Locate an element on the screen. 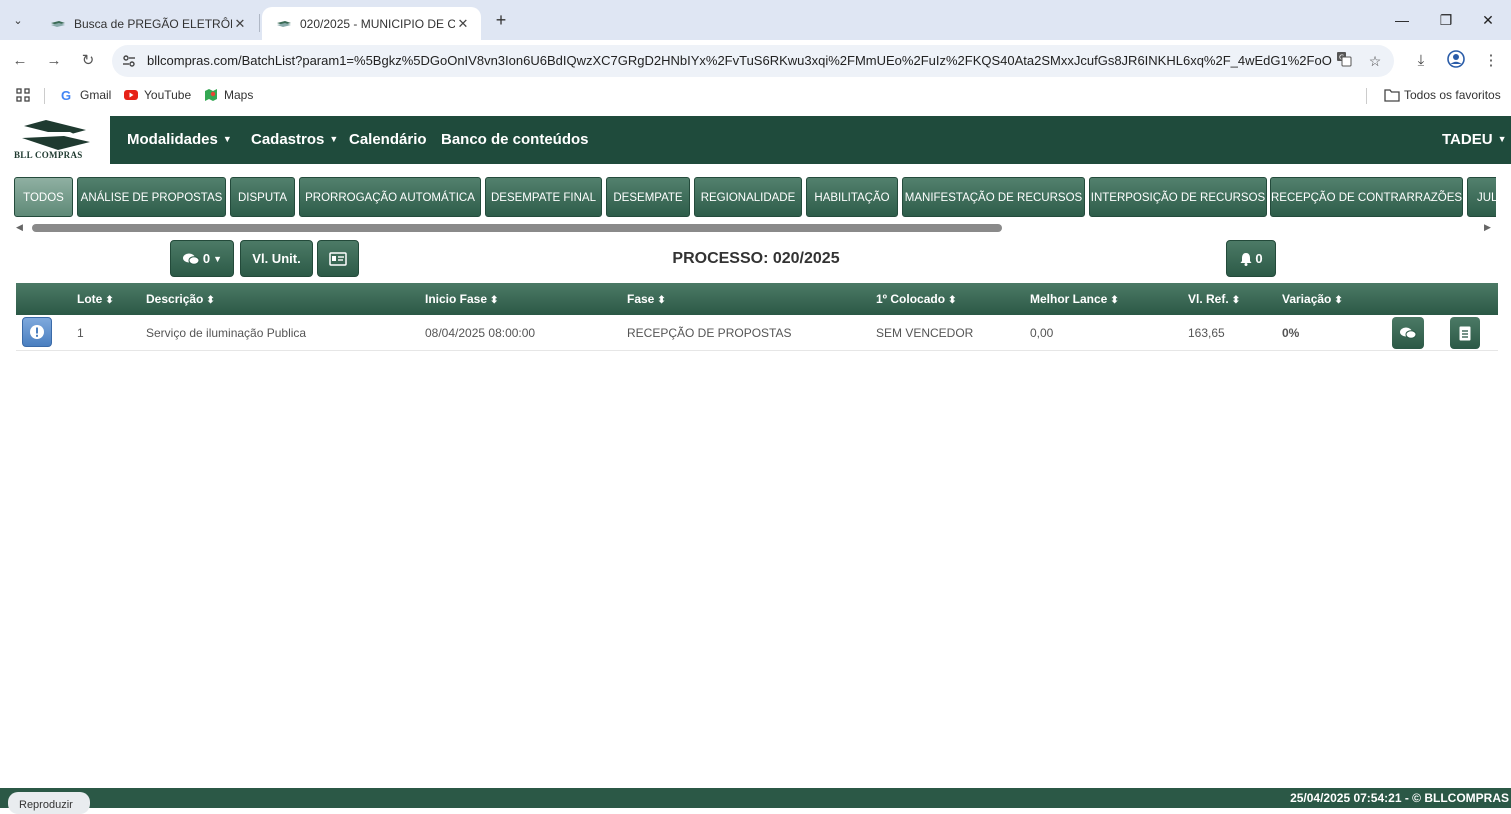 This screenshot has height=814, width=1511. row-document-button is located at coordinates (1465, 333).